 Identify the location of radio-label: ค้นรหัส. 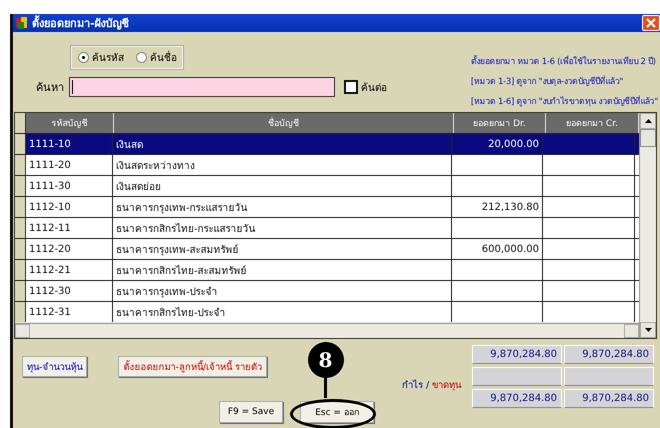
(108, 58).